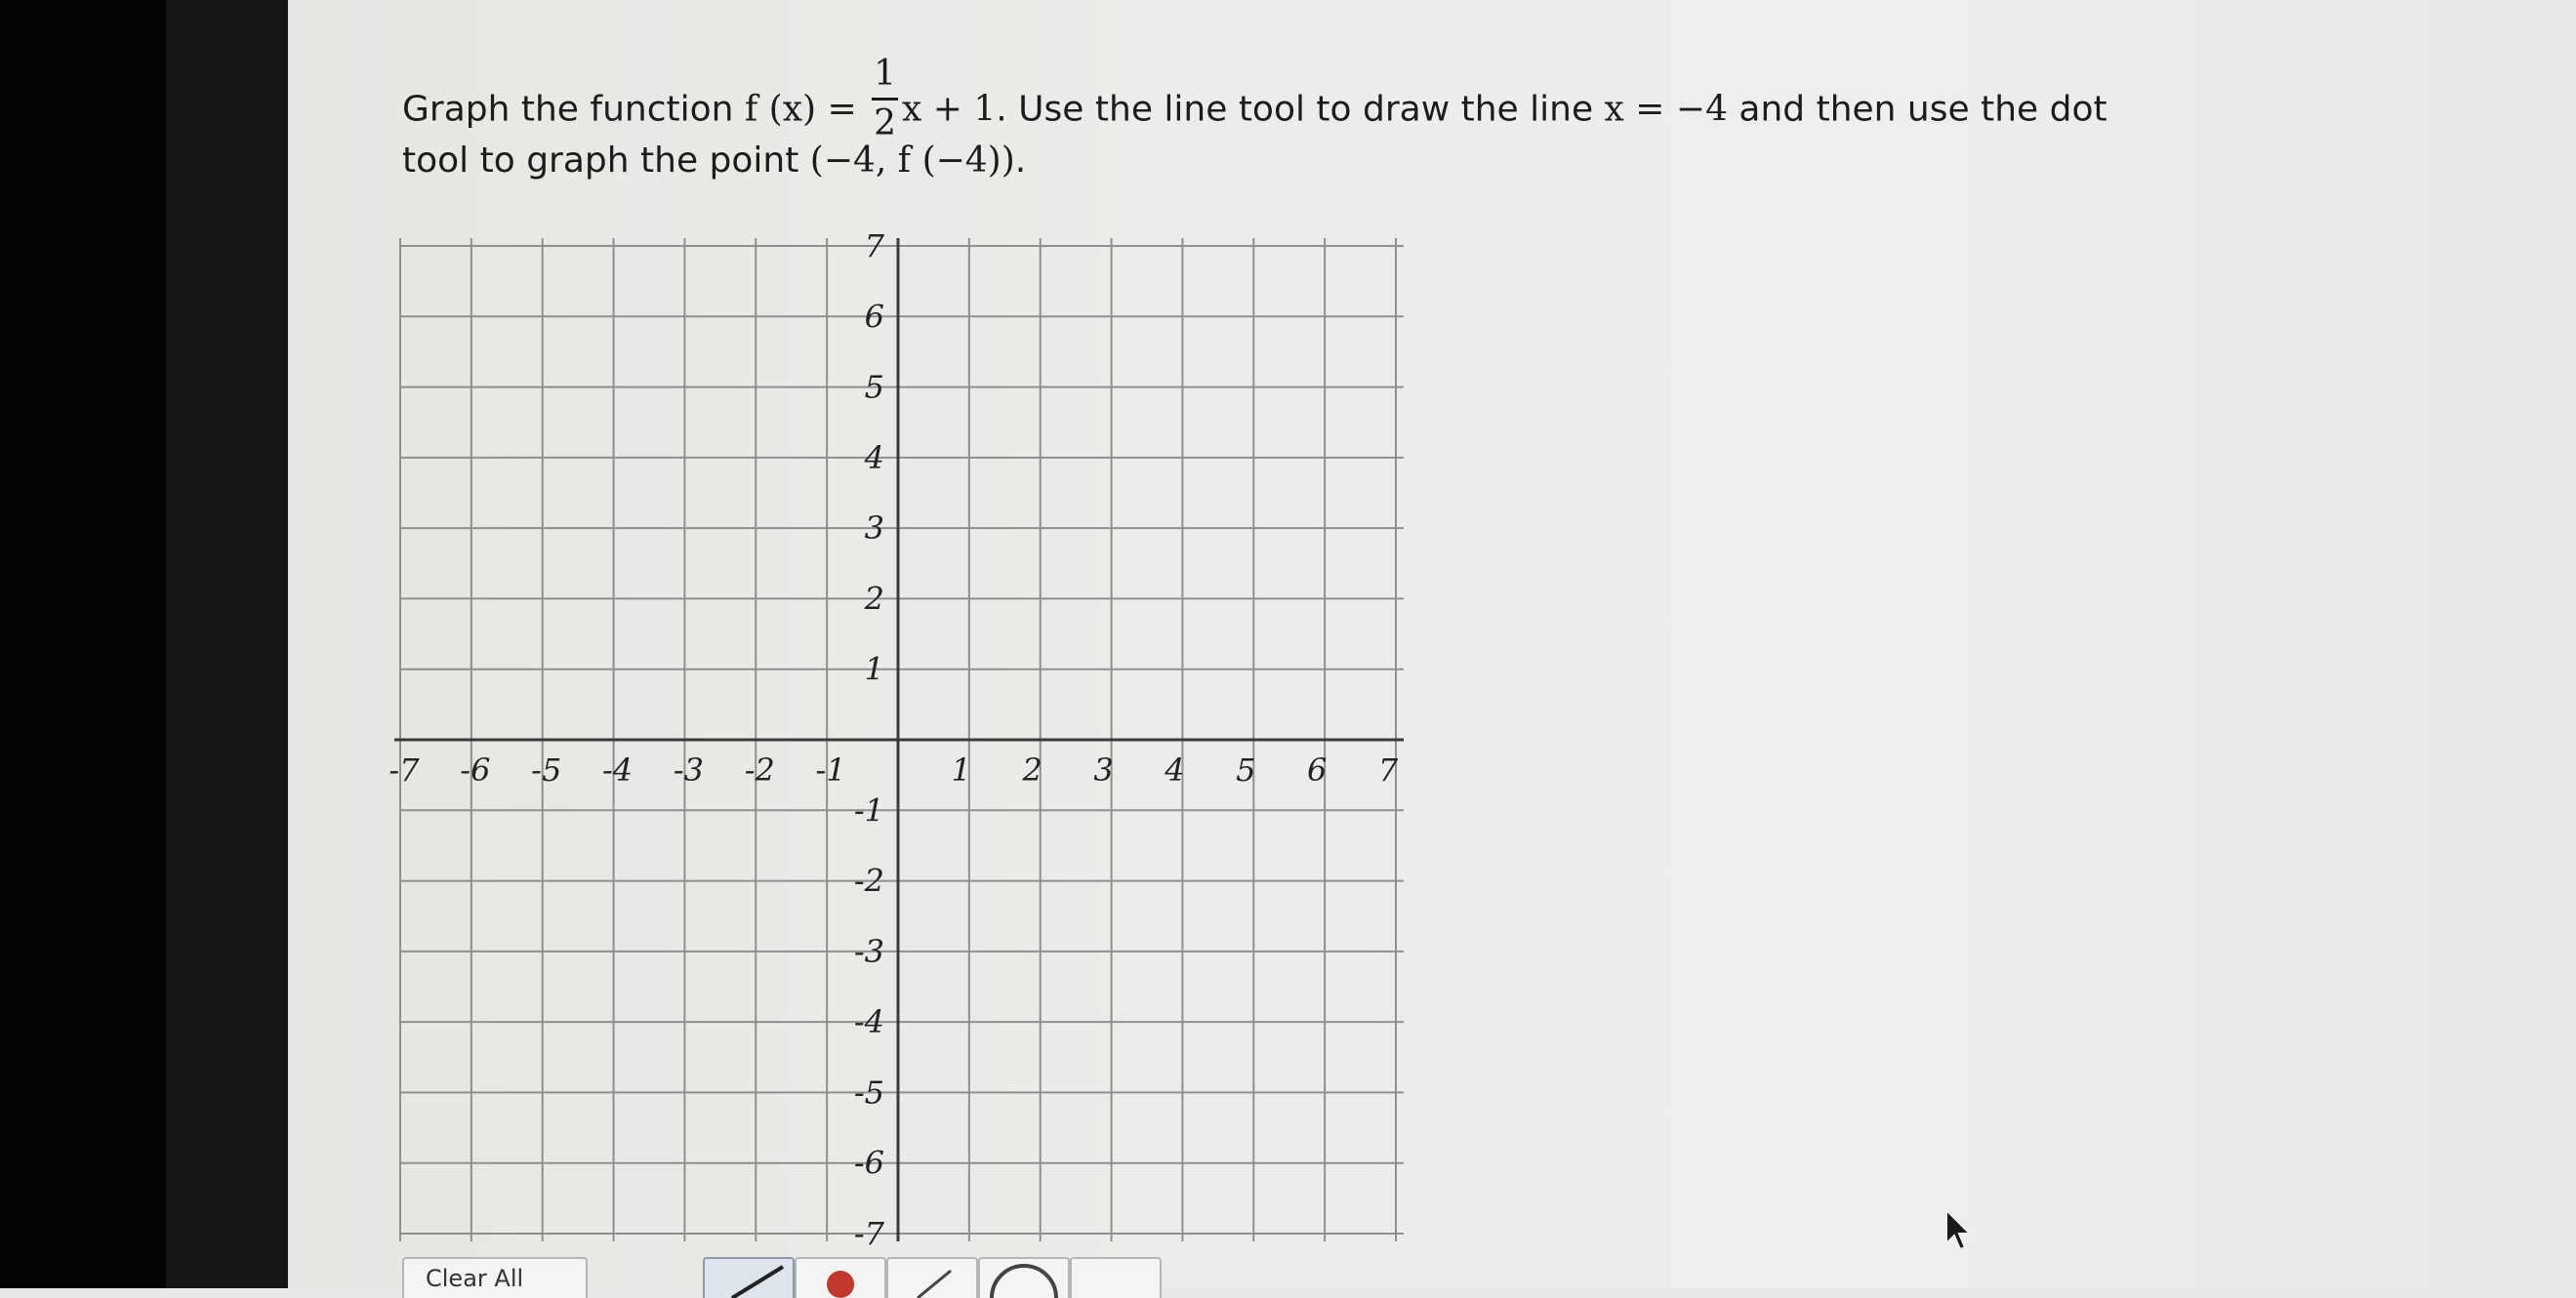 This screenshot has height=1298, width=2576. What do you see at coordinates (875, 245) in the screenshot?
I see `y-tick-label: 7` at bounding box center [875, 245].